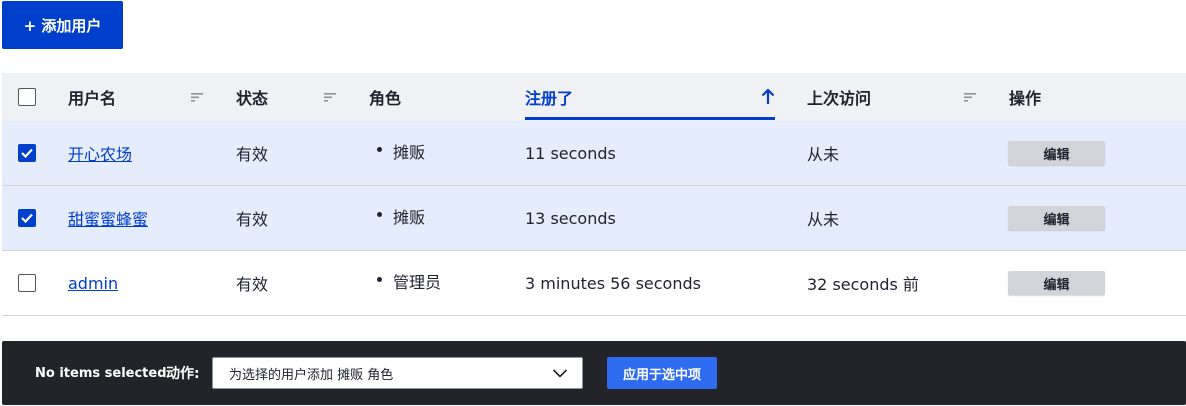  Describe the element at coordinates (92, 97) in the screenshot. I see `column-username: 用户名` at that location.